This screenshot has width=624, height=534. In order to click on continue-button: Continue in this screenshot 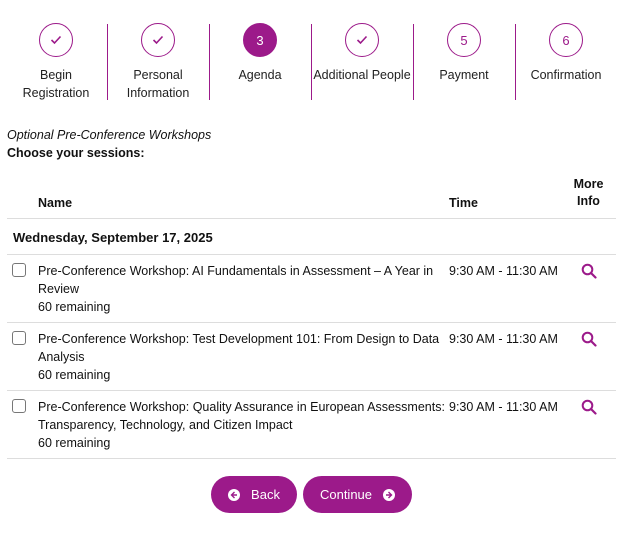, I will do `click(357, 494)`.